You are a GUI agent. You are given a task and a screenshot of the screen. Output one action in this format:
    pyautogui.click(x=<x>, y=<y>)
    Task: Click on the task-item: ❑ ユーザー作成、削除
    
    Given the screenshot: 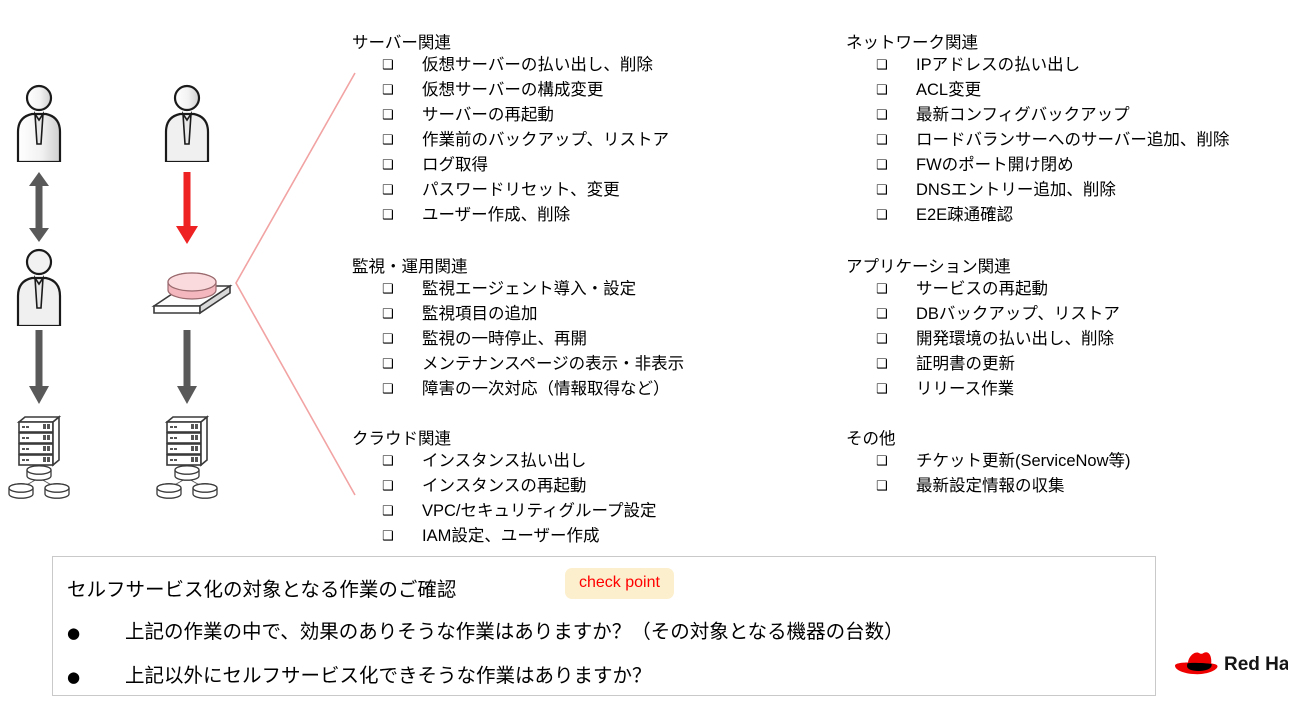 What is the action you would take?
    pyautogui.click(x=525, y=215)
    